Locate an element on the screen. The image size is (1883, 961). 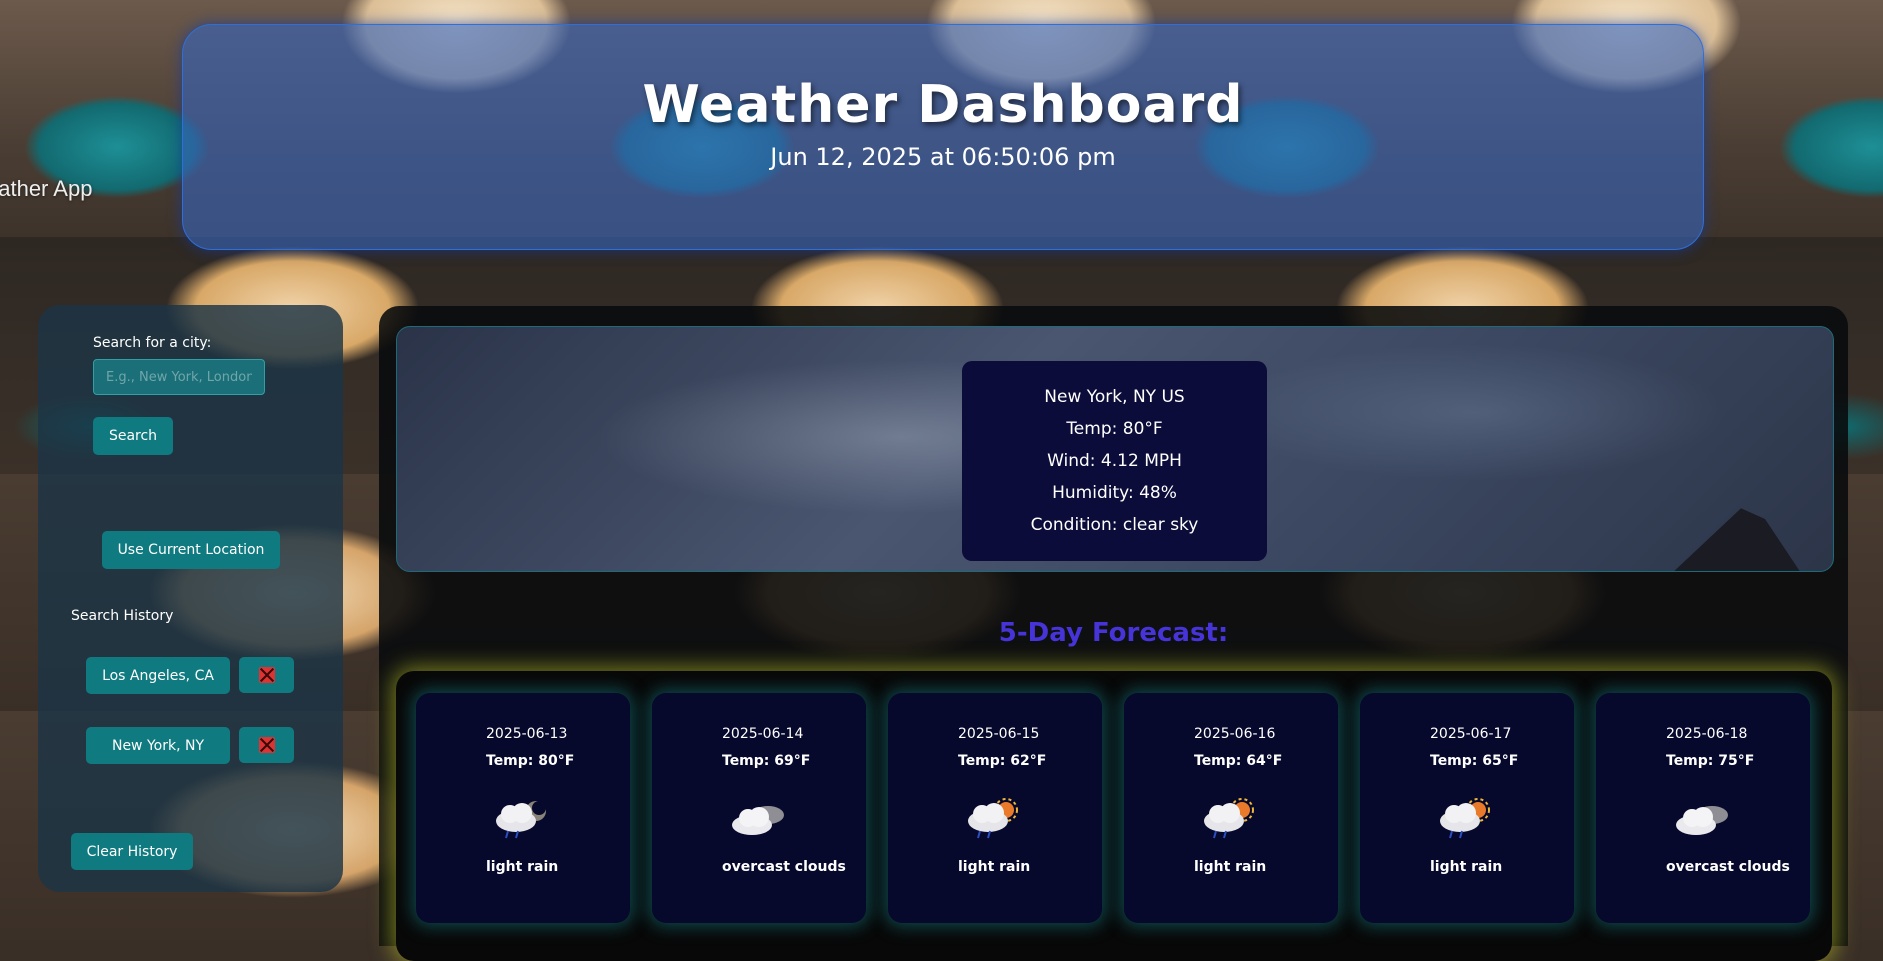
clear-history-button: Clear History is located at coordinates (132, 851).